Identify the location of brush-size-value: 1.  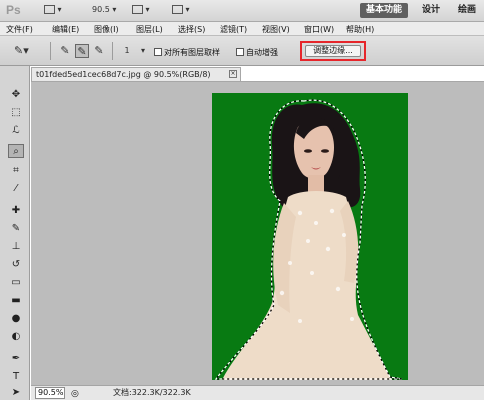
(127, 50).